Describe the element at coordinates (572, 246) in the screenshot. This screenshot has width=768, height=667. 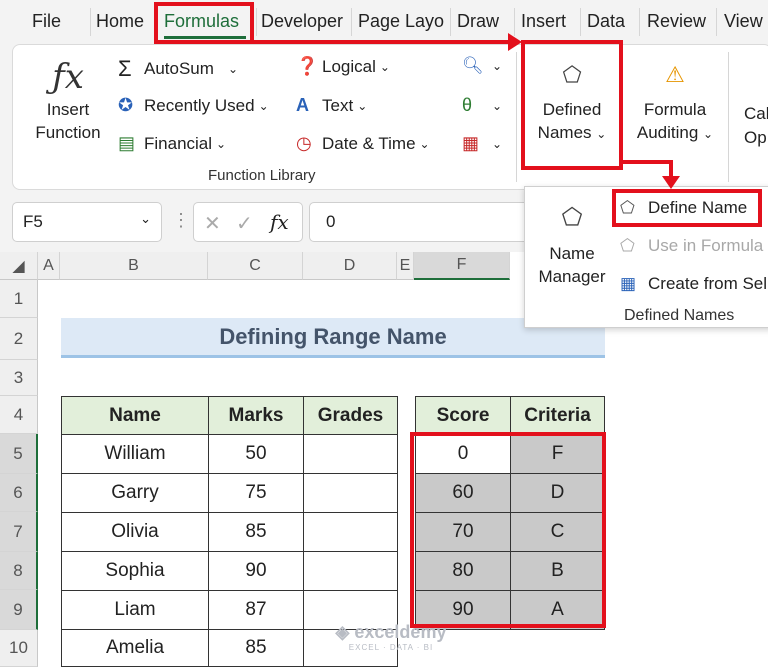
I see `name-manager-button: ⬠ Name Manager` at that location.